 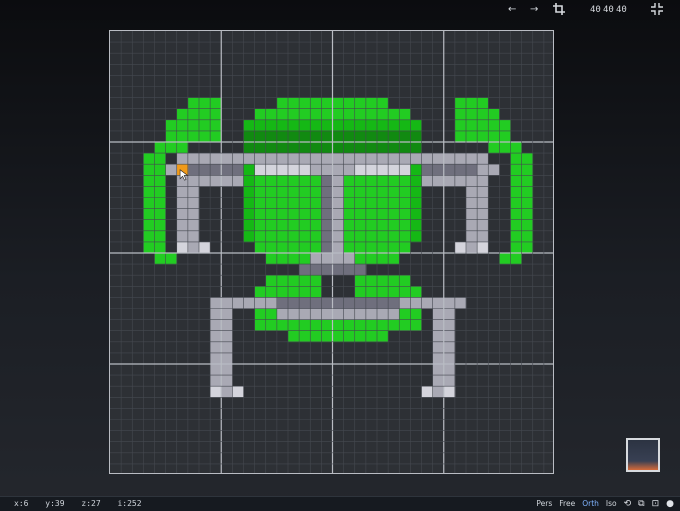 What do you see at coordinates (656, 504) in the screenshot?
I see `lock-icon: ⊡` at bounding box center [656, 504].